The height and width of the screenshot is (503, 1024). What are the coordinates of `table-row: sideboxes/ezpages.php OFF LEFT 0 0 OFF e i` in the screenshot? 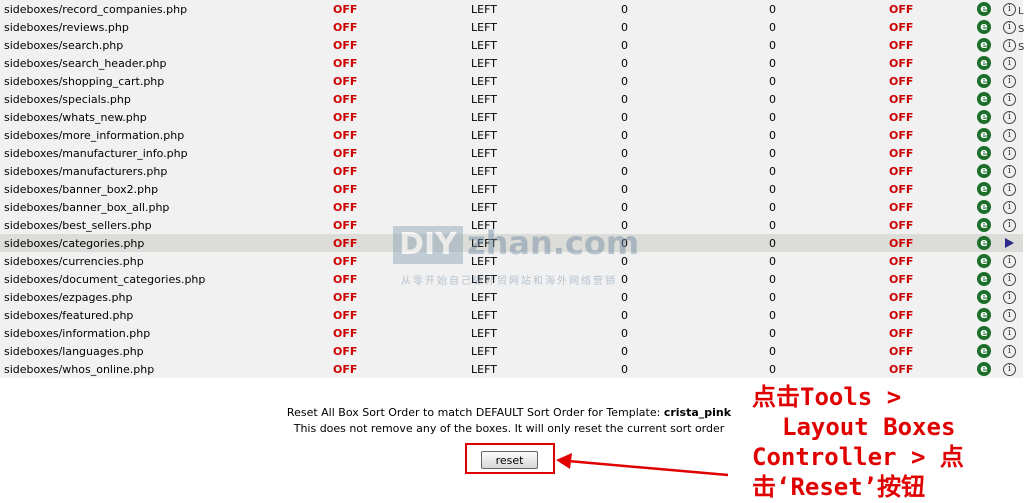 It's located at (511, 297).